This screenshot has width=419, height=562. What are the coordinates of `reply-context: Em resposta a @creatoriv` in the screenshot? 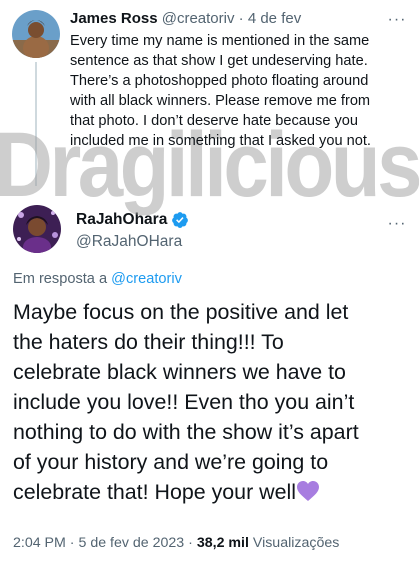 It's located at (97, 279).